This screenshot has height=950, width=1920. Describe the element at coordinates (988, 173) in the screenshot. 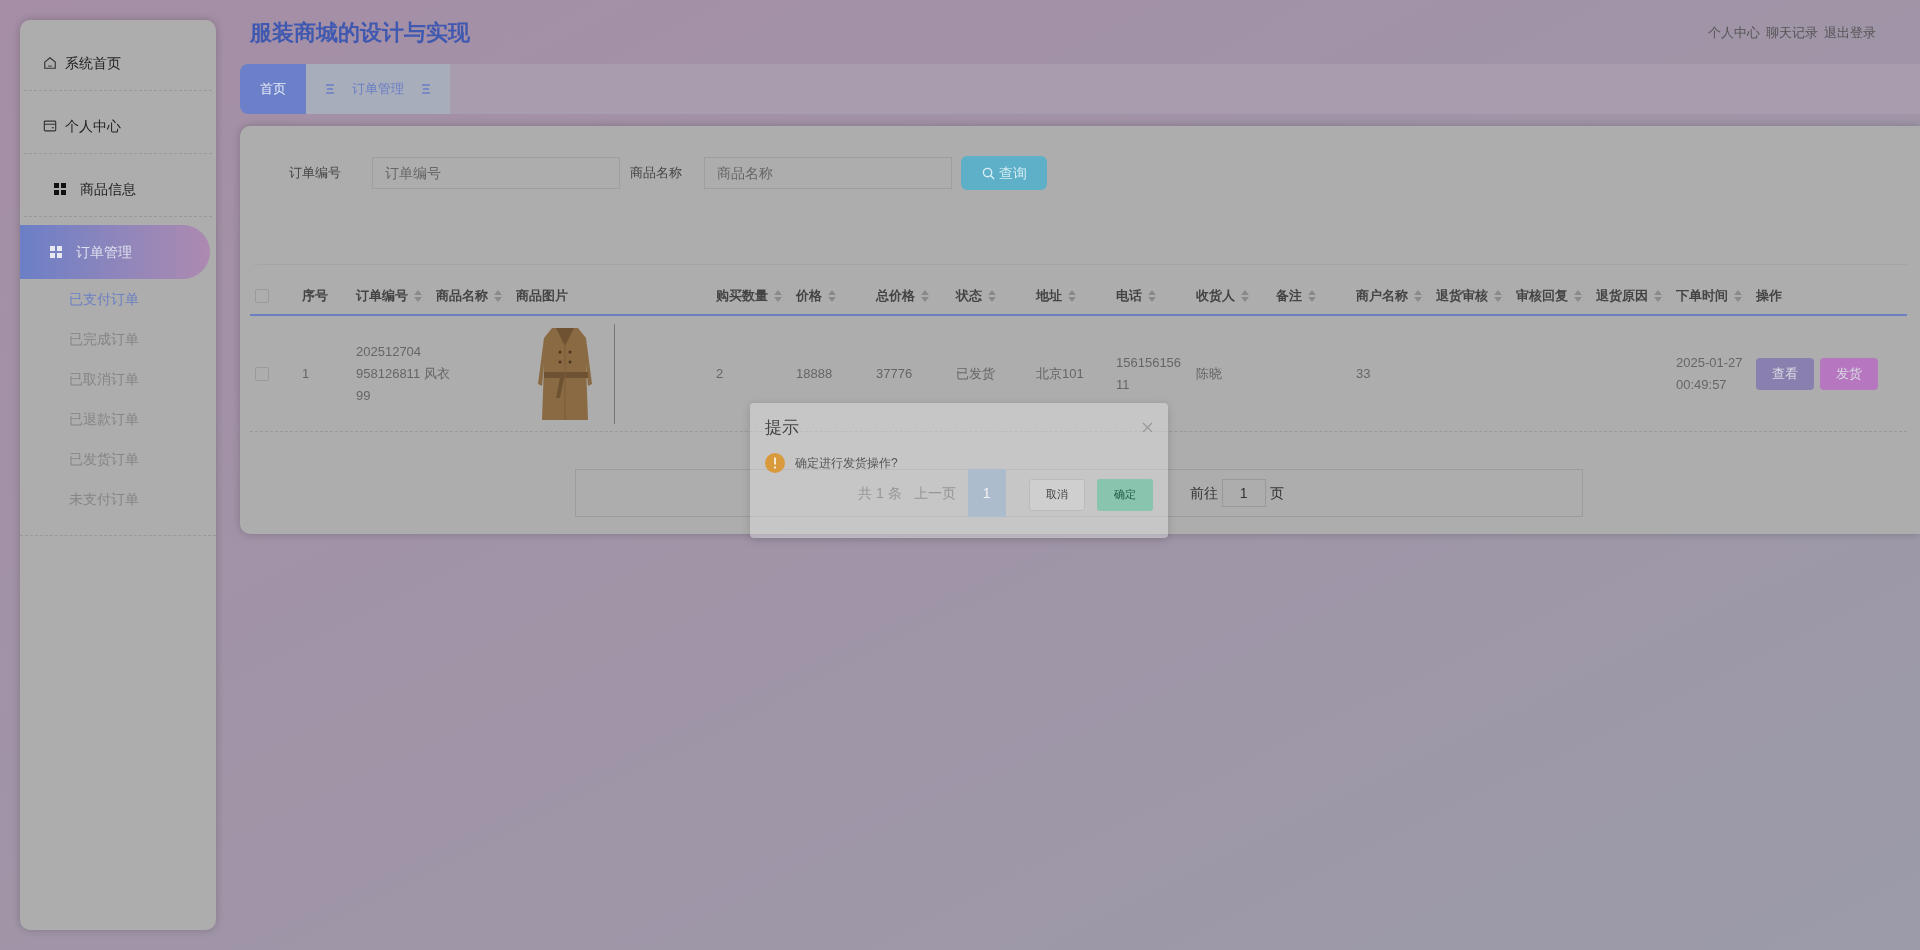

I see `search-icon` at that location.